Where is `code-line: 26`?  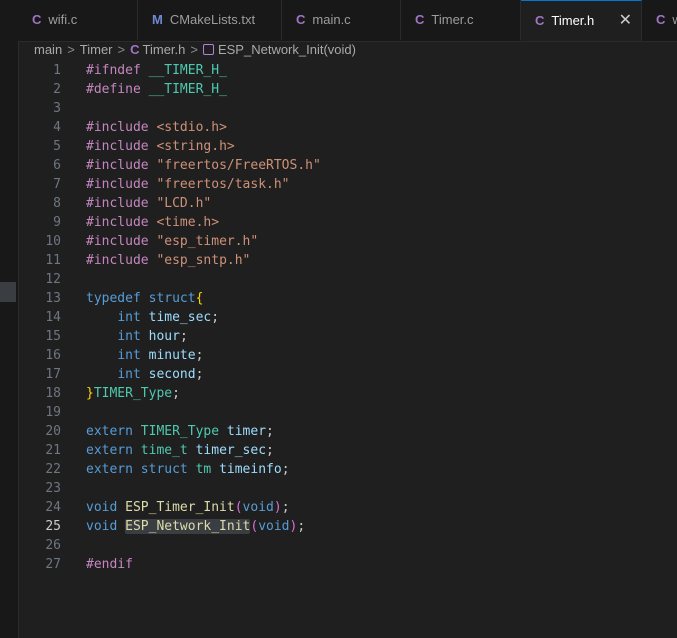
code-line: 26 is located at coordinates (347, 545).